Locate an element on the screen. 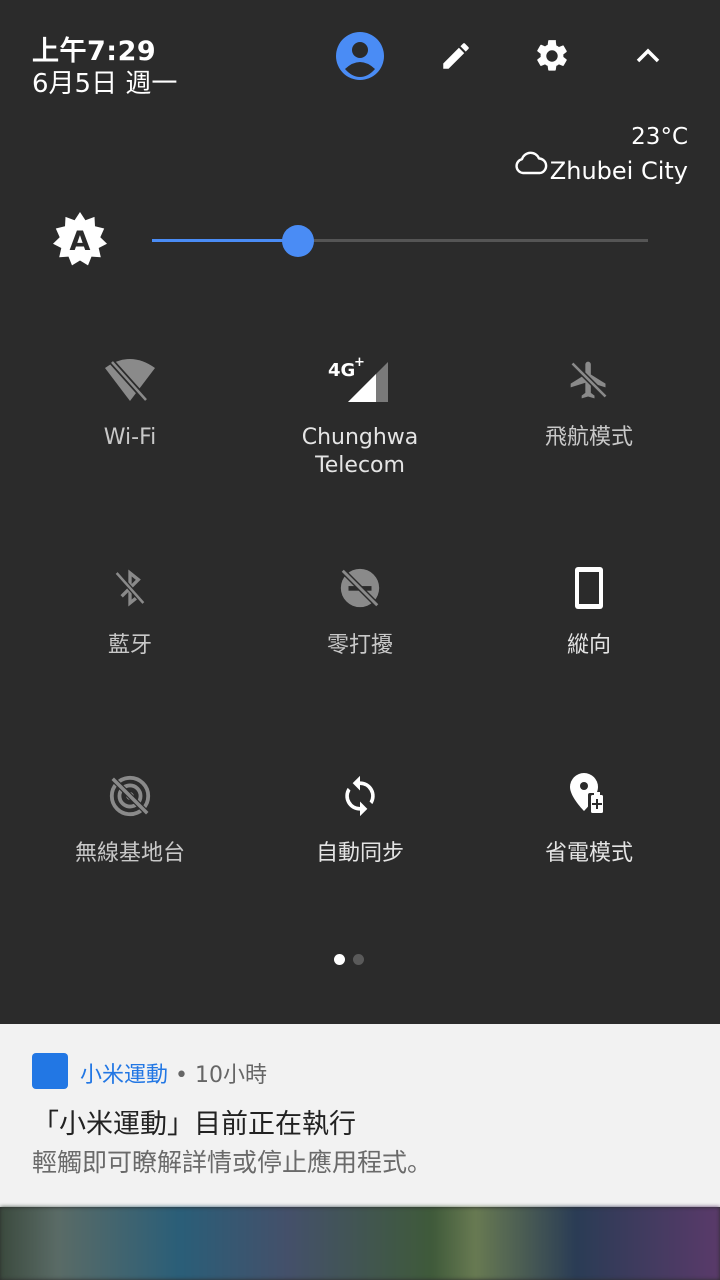  tile-label: 省電模式 is located at coordinates (588, 853).